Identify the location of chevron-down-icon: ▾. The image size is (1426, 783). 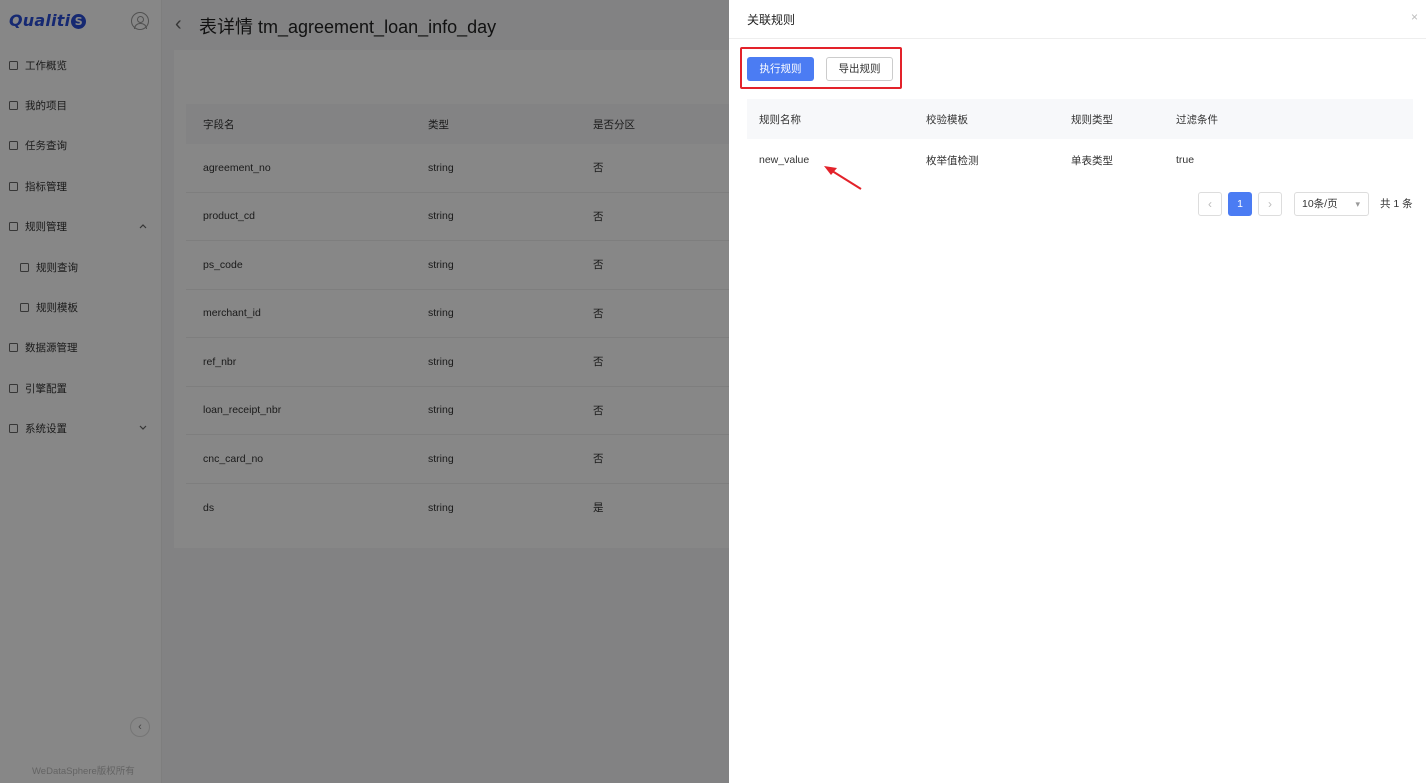
(1357, 204).